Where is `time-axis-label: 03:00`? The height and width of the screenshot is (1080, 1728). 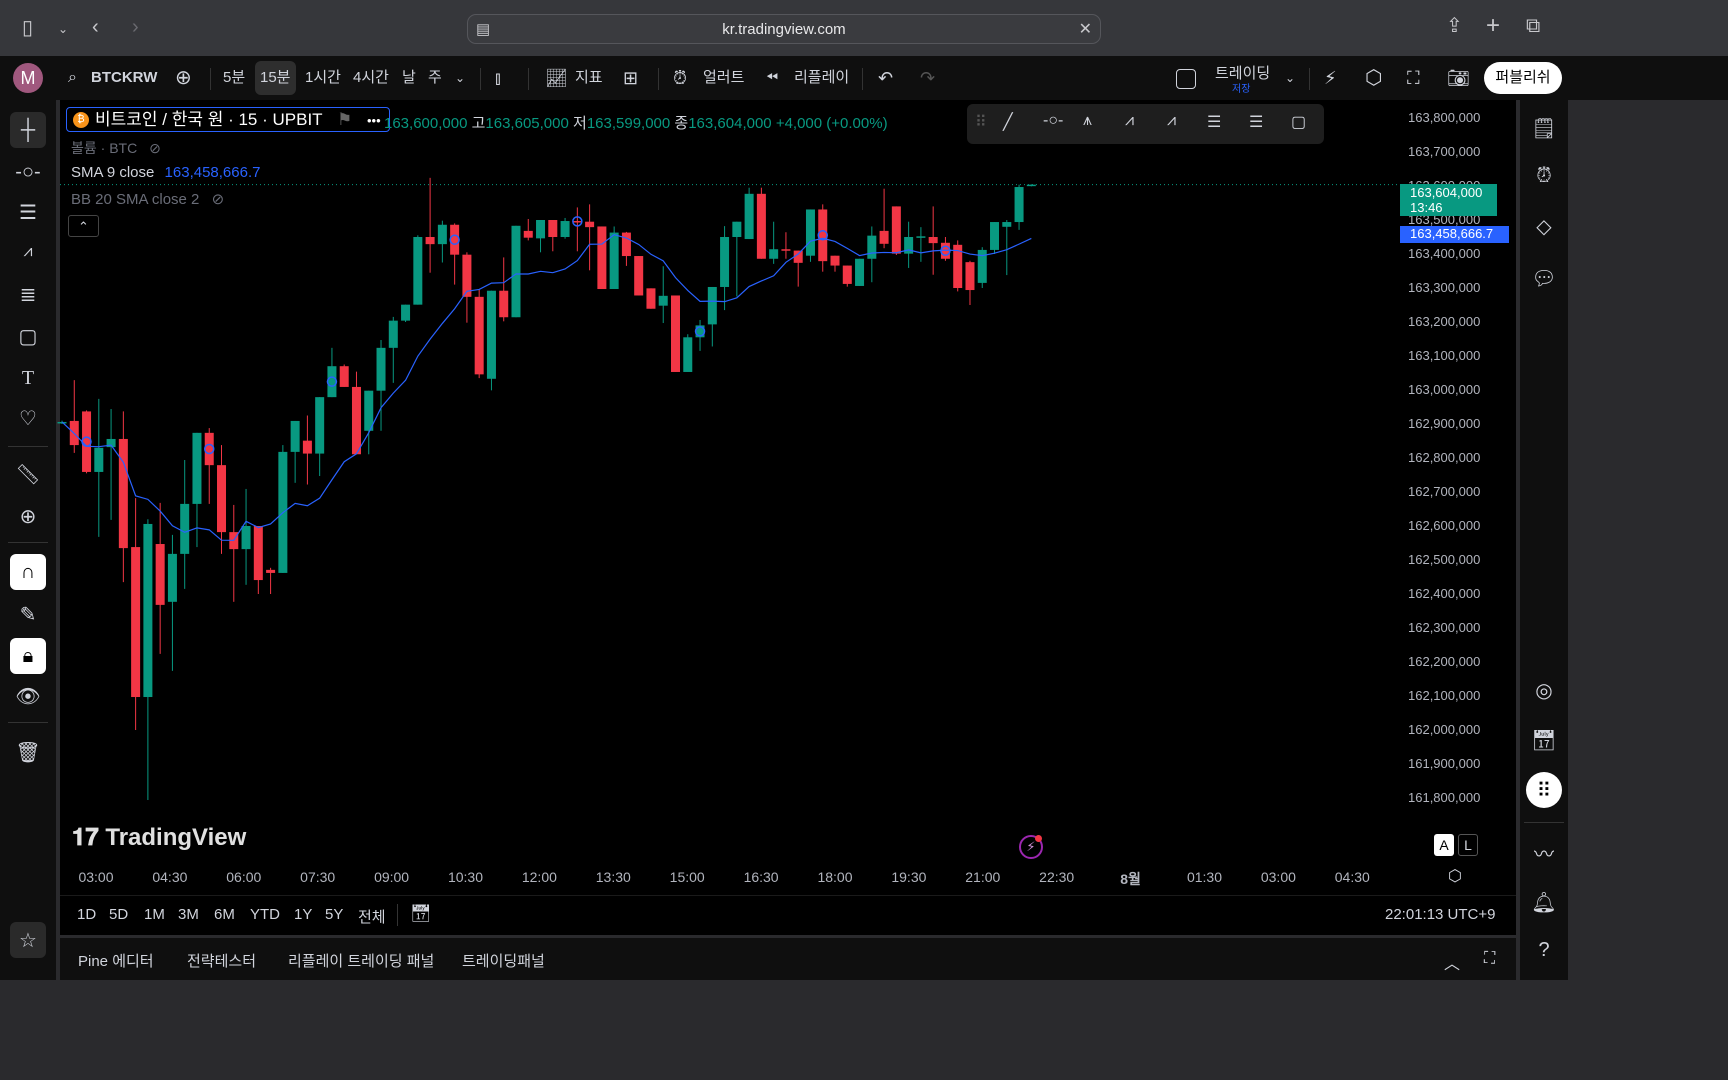
time-axis-label: 03:00 is located at coordinates (1278, 877).